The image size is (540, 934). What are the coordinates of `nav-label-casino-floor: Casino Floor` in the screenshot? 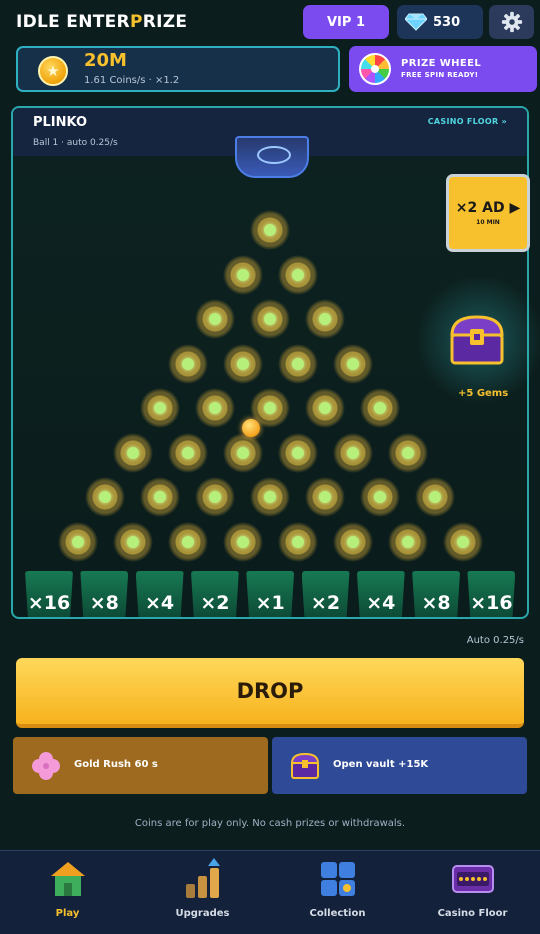 It's located at (472, 913).